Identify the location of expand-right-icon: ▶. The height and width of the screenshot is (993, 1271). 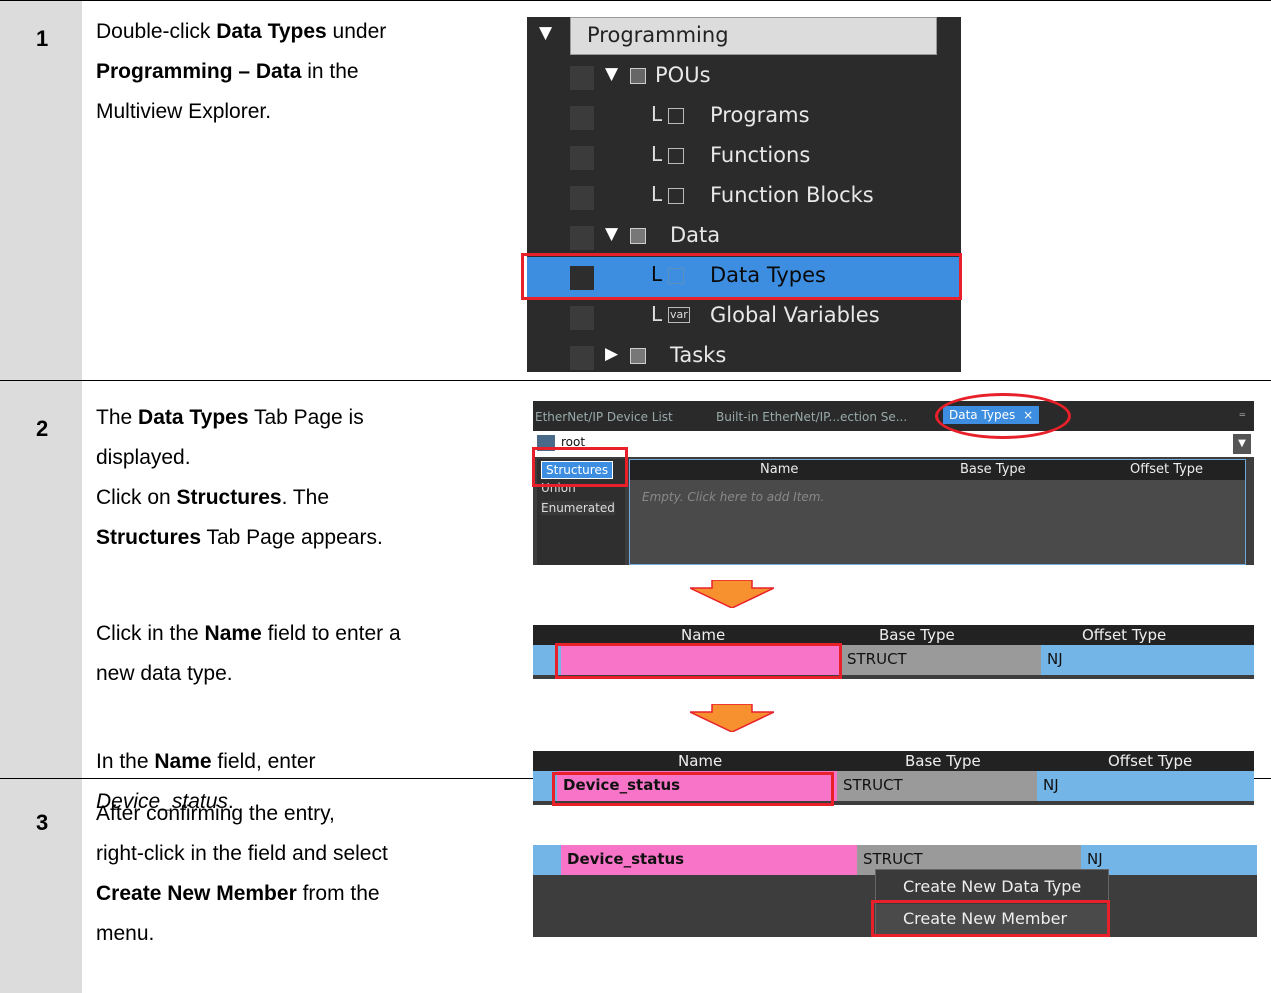
(611, 354).